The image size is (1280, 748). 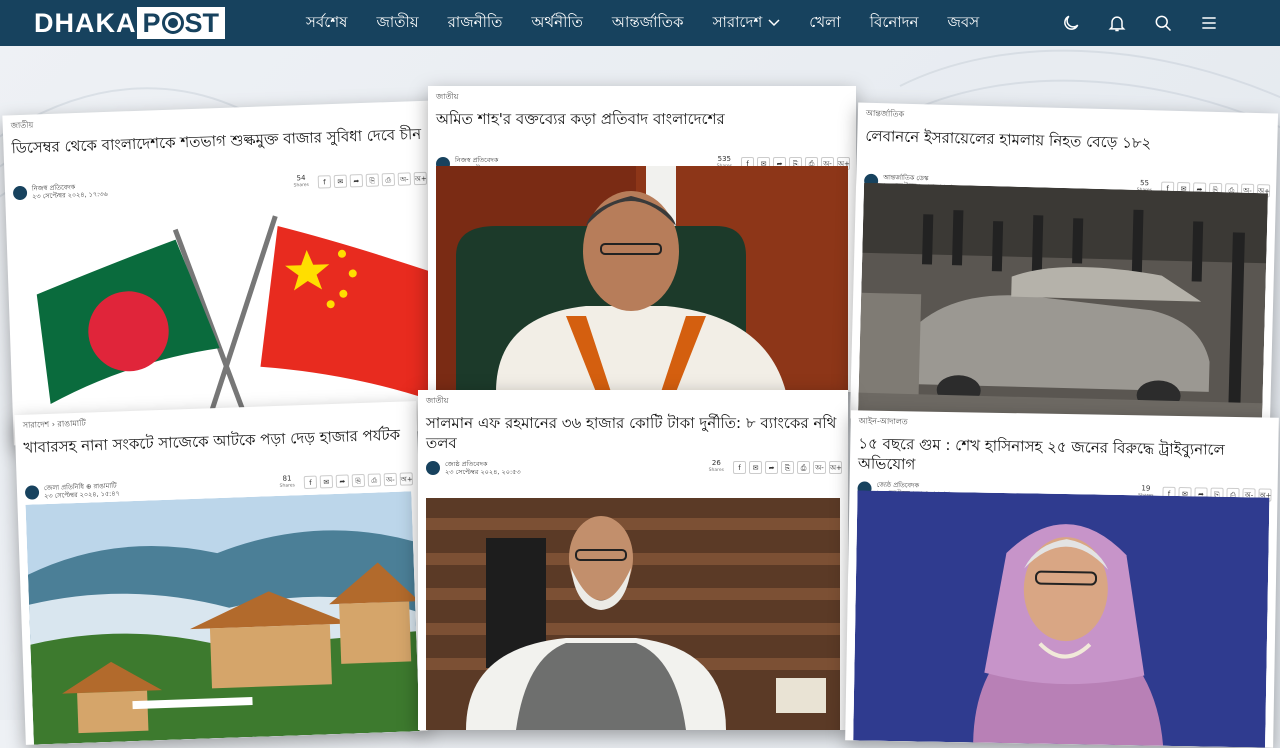 What do you see at coordinates (964, 23) in the screenshot?
I see `nav-item-jobs: জবস` at bounding box center [964, 23].